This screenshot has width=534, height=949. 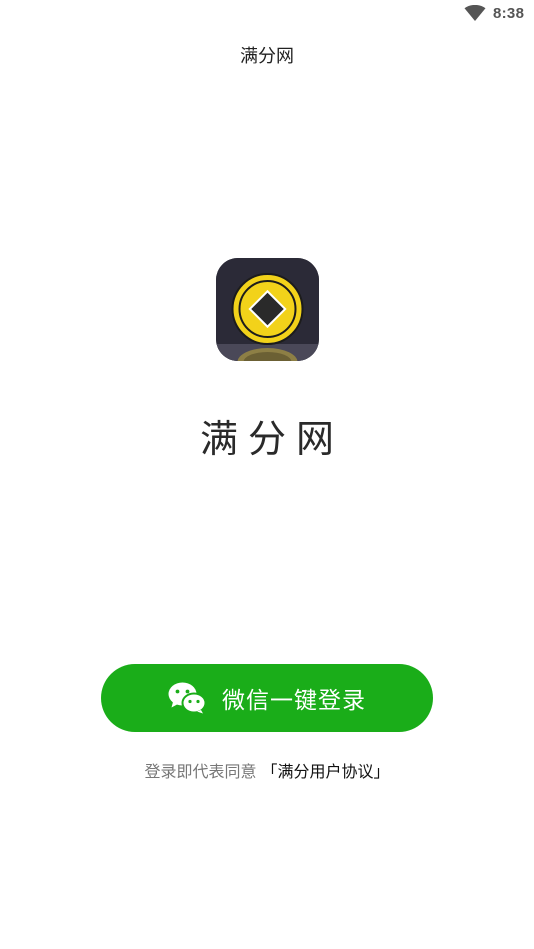 I want to click on status-bar: 8:38, so click(x=267, y=15).